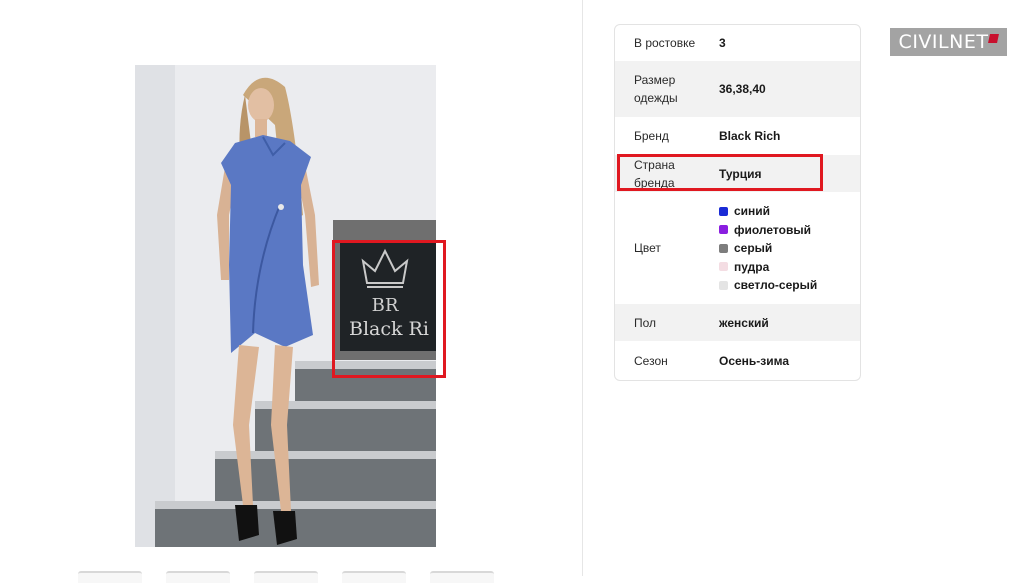  Describe the element at coordinates (647, 248) in the screenshot. I see `spec-label: Цвет` at that location.